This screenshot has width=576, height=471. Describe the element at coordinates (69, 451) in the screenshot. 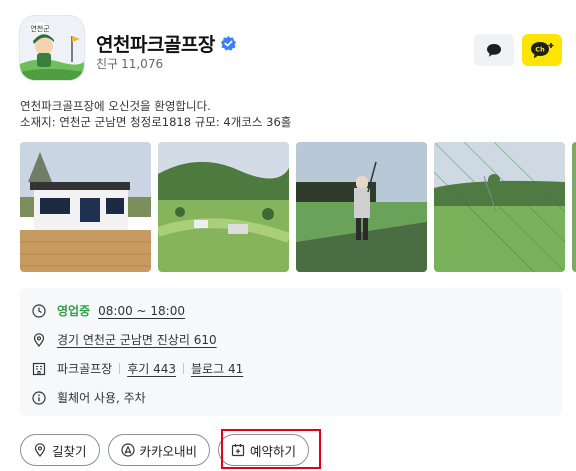

I see `directions-label: 길찾기` at that location.